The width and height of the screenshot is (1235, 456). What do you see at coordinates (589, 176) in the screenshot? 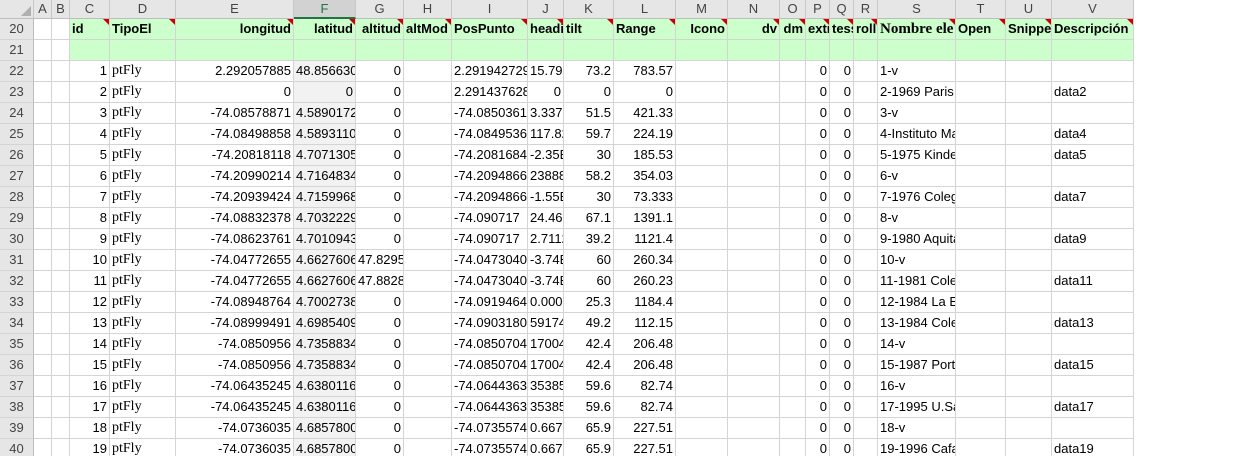
I see `cell-k: 58.2` at bounding box center [589, 176].